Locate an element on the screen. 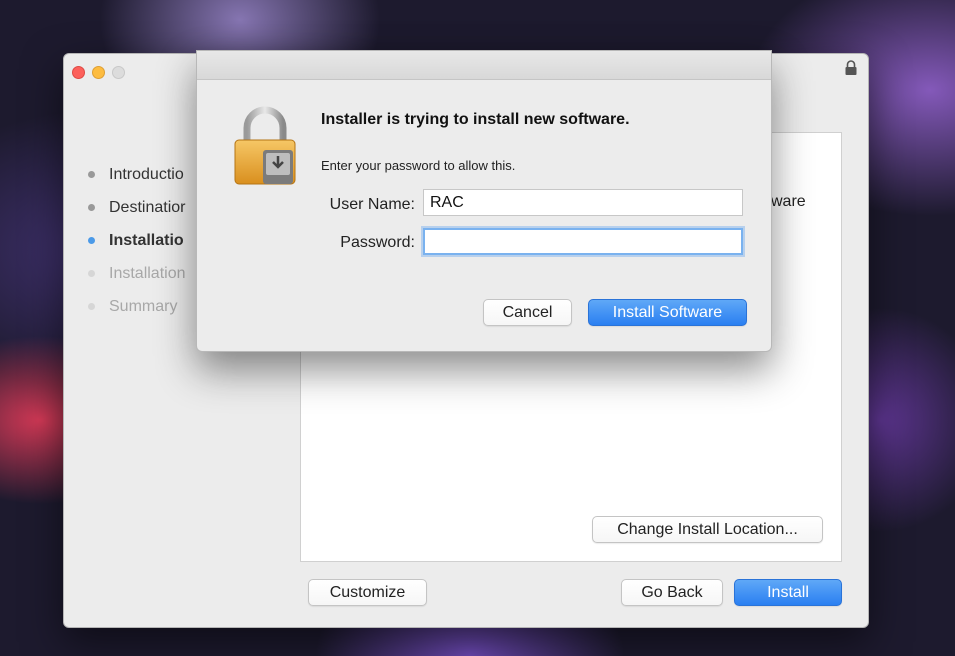 The image size is (955, 656). password-label: Password: is located at coordinates (377, 242).